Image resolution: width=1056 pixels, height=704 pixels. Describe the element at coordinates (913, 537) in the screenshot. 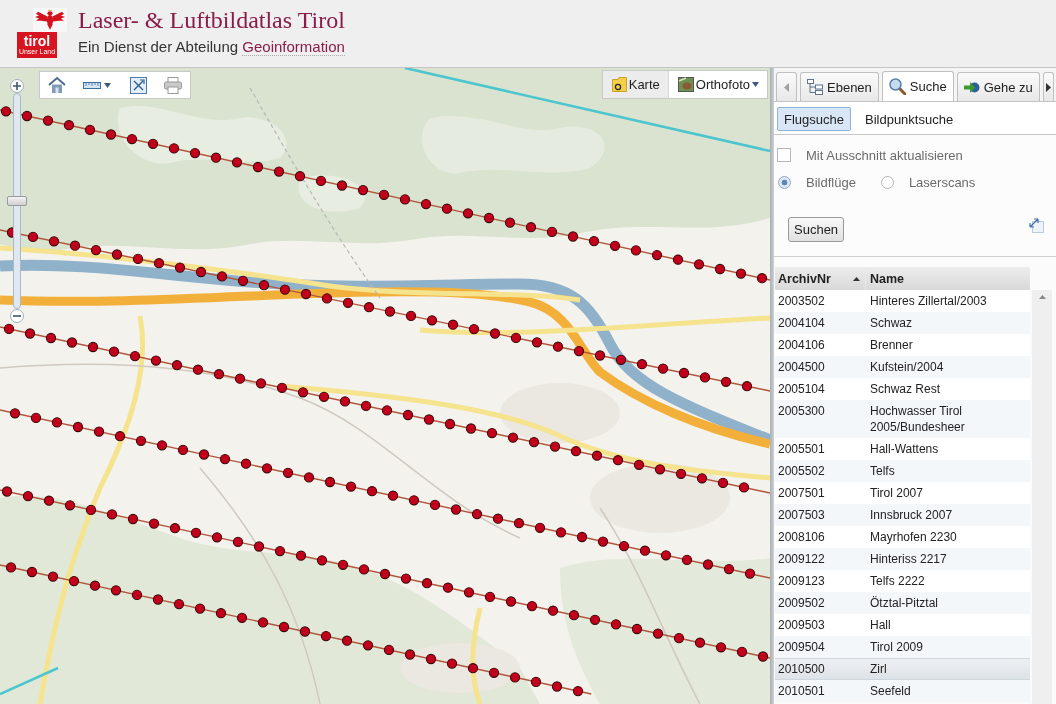

I see `table-cell-text: Mayrhofen 2230` at that location.